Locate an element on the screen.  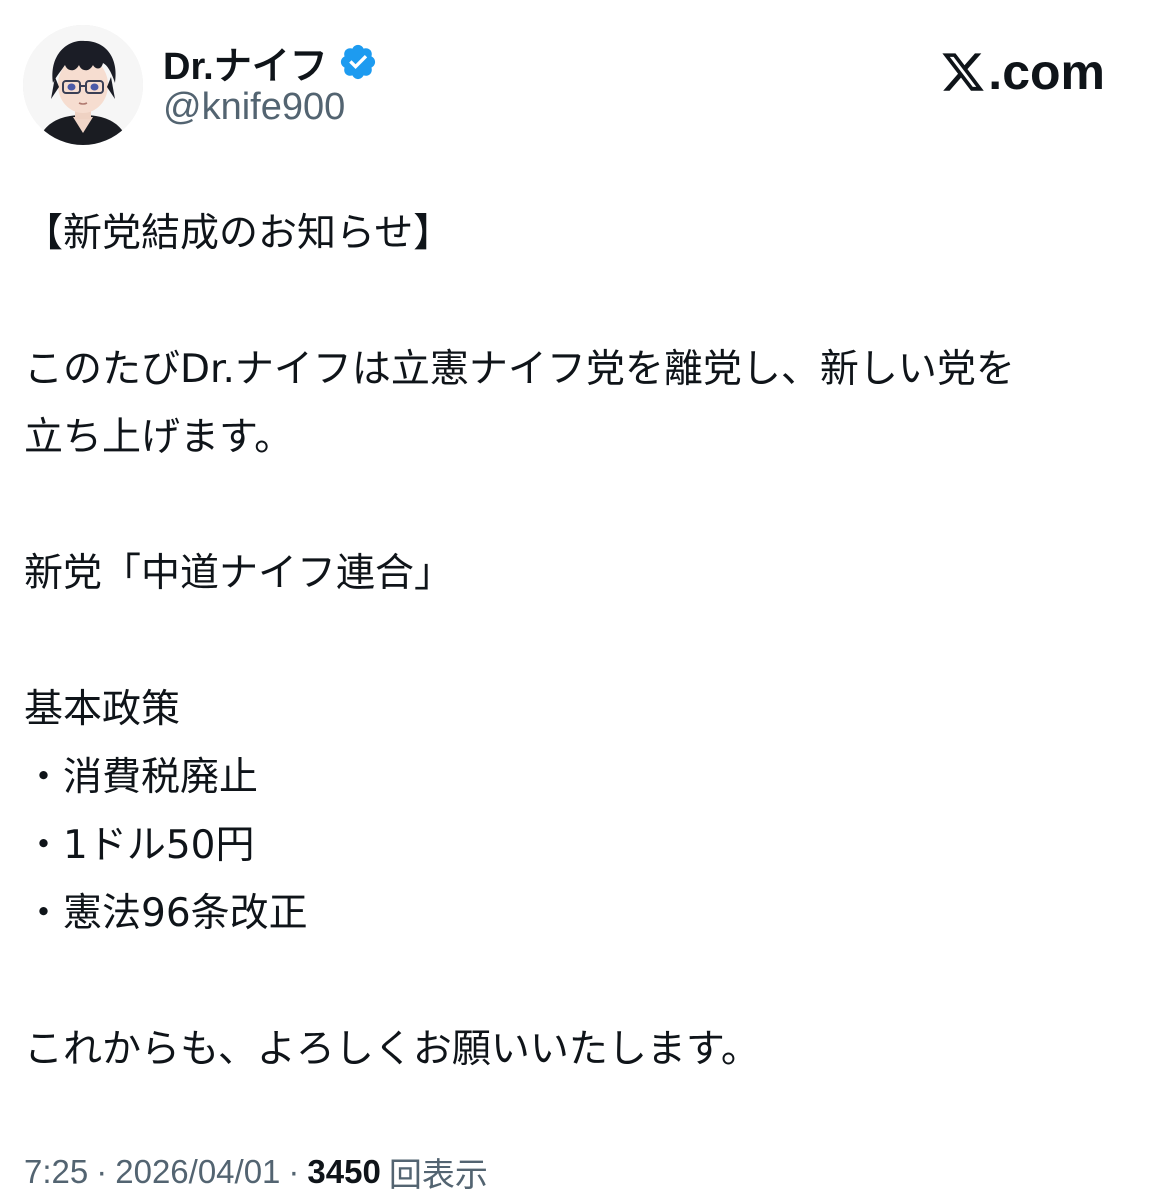
author-handle: @knife900 is located at coordinates (254, 107).